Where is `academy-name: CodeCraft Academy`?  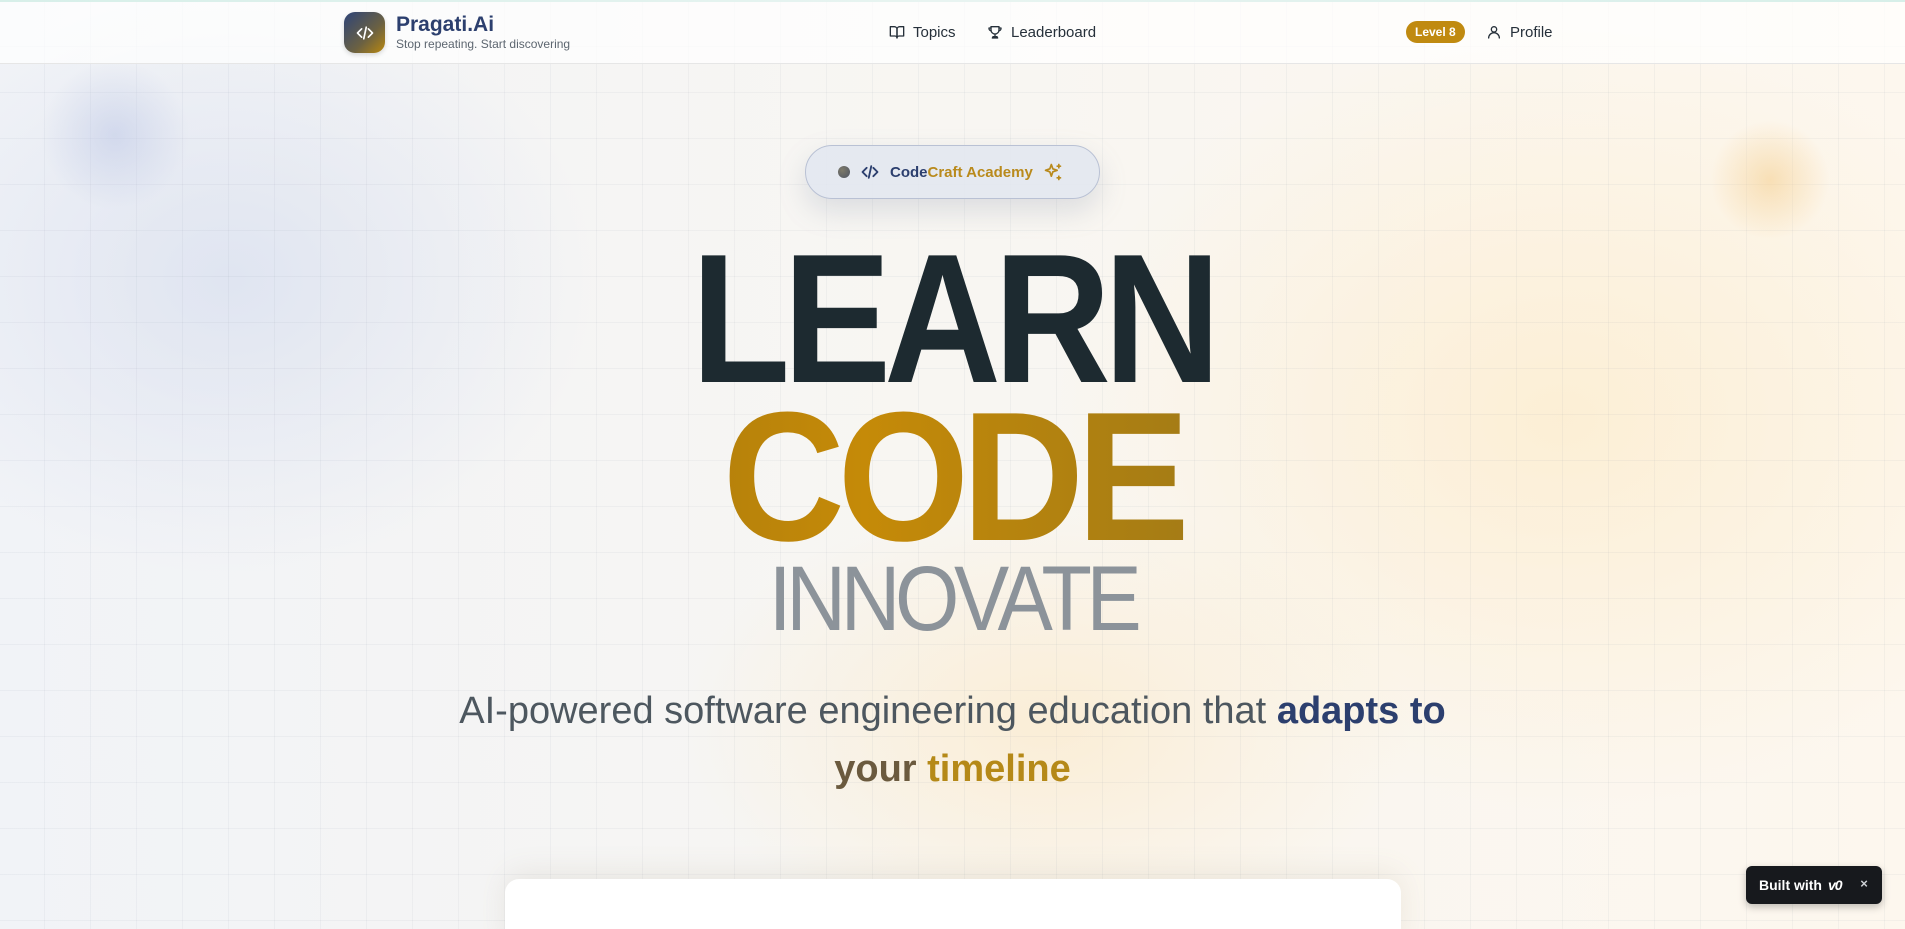
academy-name: CodeCraft Academy is located at coordinates (961, 172).